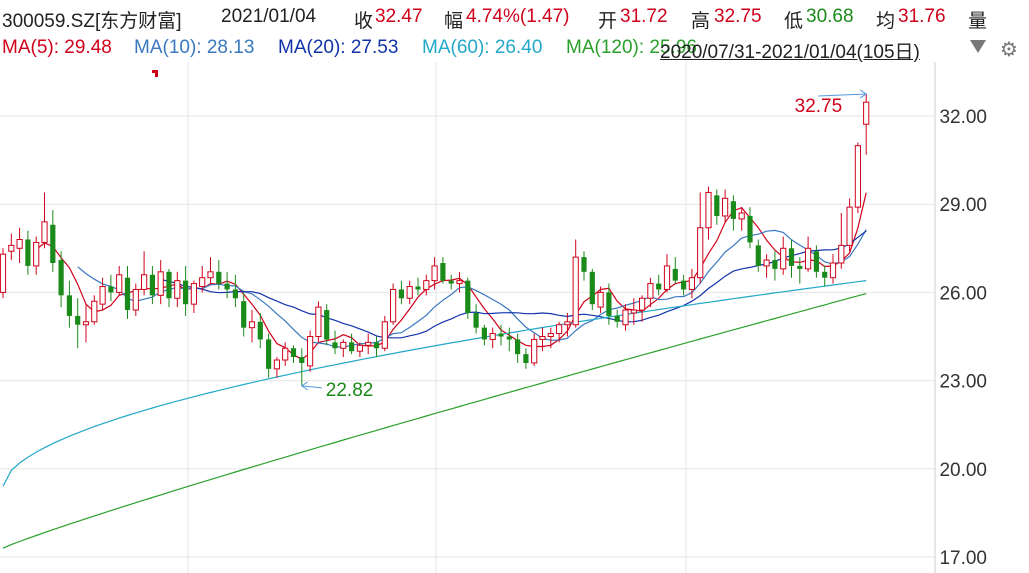  What do you see at coordinates (1009, 49) in the screenshot?
I see `gear-icon: ⚙` at bounding box center [1009, 49].